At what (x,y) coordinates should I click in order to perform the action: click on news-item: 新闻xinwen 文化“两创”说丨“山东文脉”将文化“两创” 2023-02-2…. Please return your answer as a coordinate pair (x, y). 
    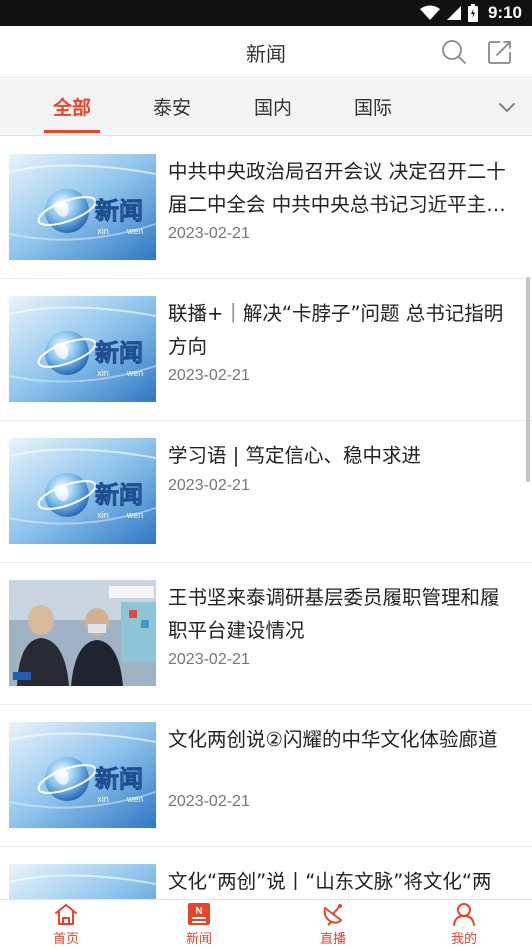
    Looking at the image, I should click on (266, 873).